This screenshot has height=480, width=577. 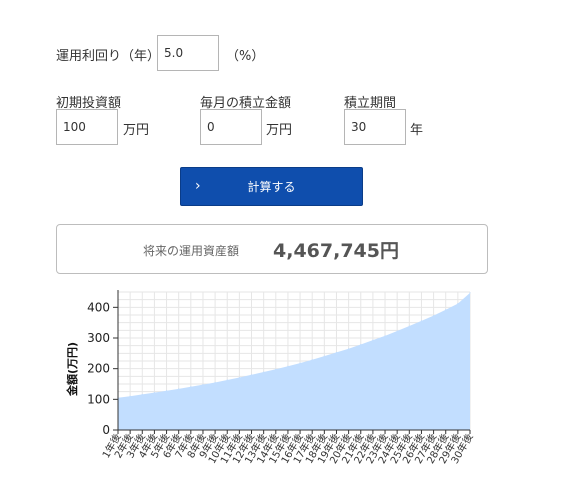 What do you see at coordinates (87, 127) in the screenshot?
I see `initial-investment-input` at bounding box center [87, 127].